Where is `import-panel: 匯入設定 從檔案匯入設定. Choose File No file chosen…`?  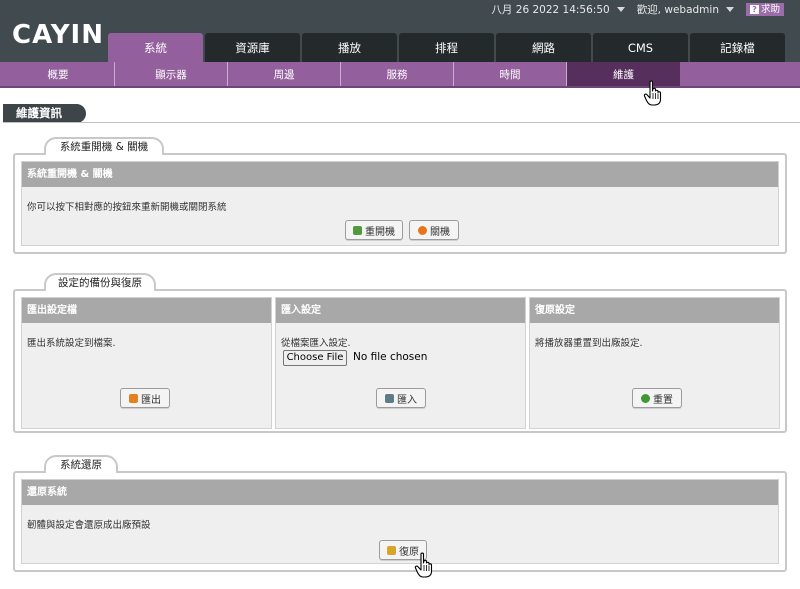
import-panel: 匯入設定 從檔案匯入設定. Choose File No file chosen… is located at coordinates (400, 363).